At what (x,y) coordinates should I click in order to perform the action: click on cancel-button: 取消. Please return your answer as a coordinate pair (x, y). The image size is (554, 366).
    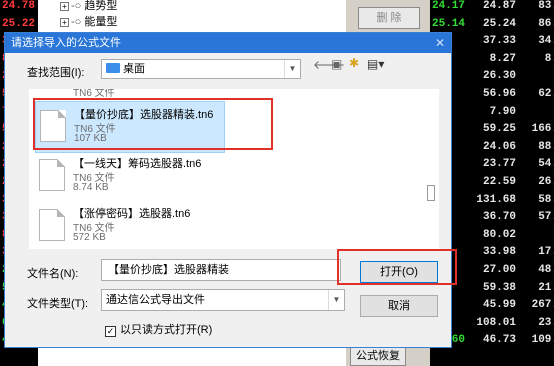
    Looking at the image, I should click on (399, 306).